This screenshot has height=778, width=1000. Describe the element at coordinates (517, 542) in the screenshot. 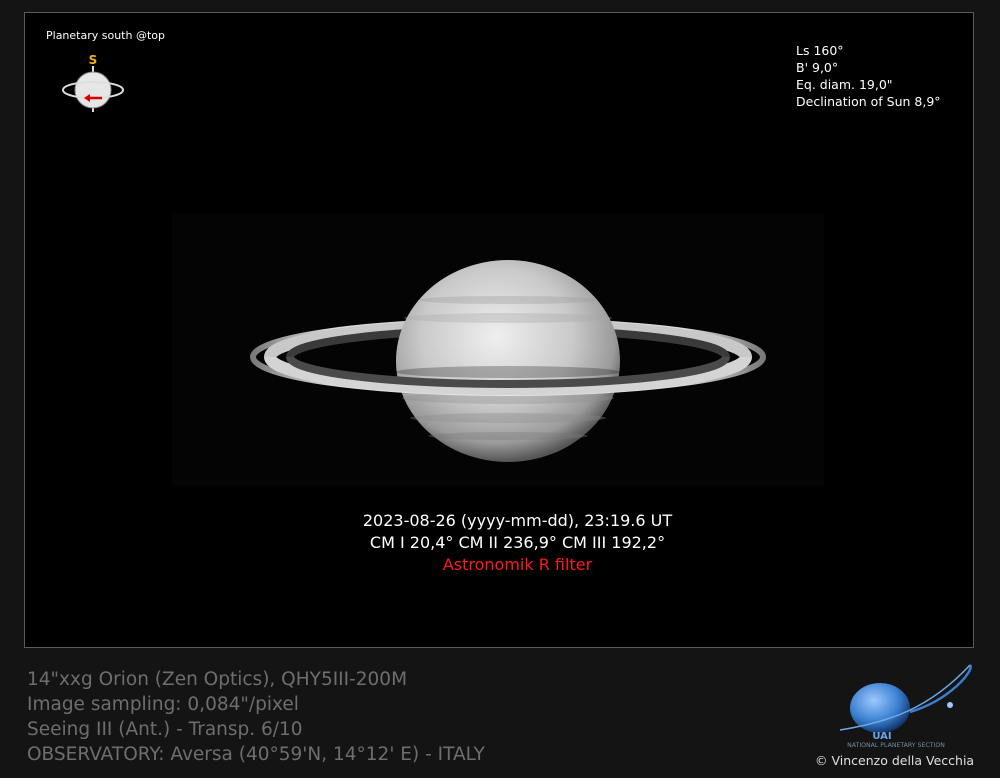

I see `central-meridians-caption: CM I 20,4° CM II 236,9° CM III 192,2°` at that location.